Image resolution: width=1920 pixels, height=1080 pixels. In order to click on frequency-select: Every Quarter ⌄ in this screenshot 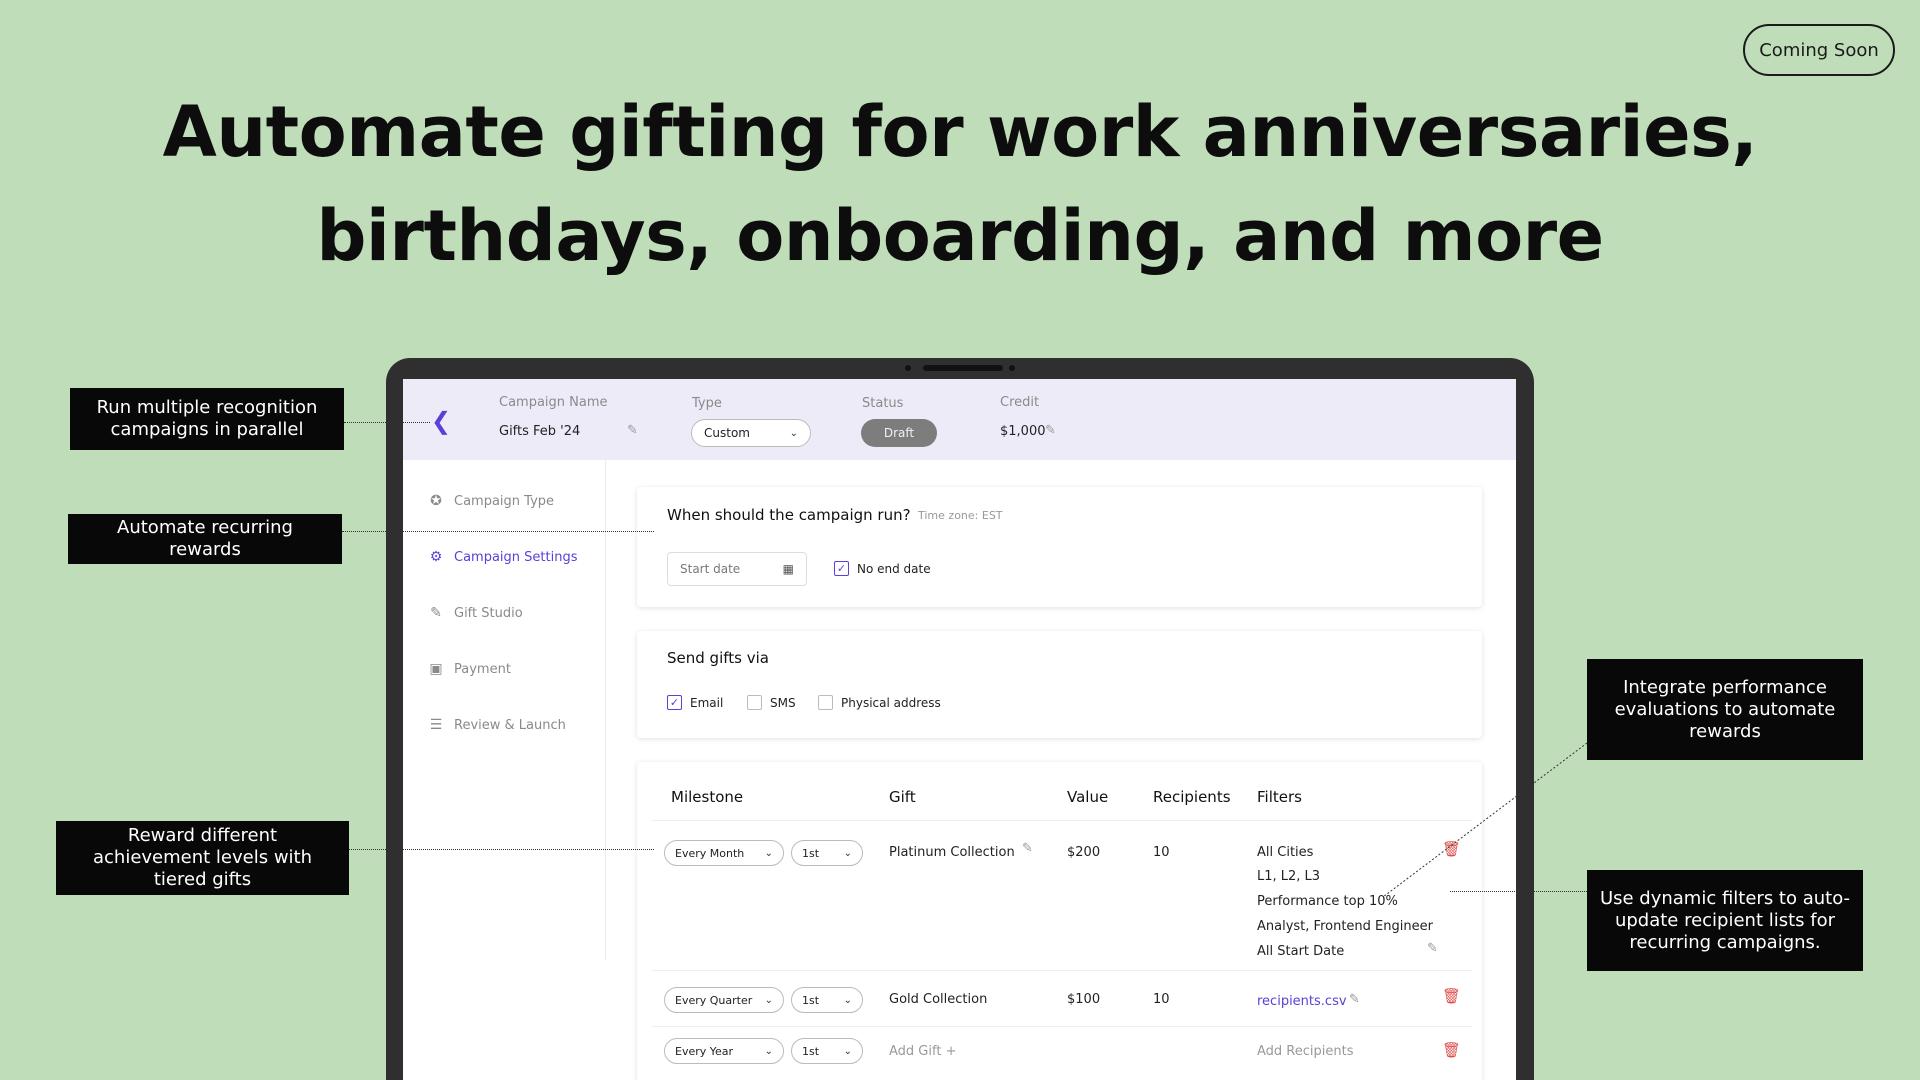, I will do `click(724, 1000)`.